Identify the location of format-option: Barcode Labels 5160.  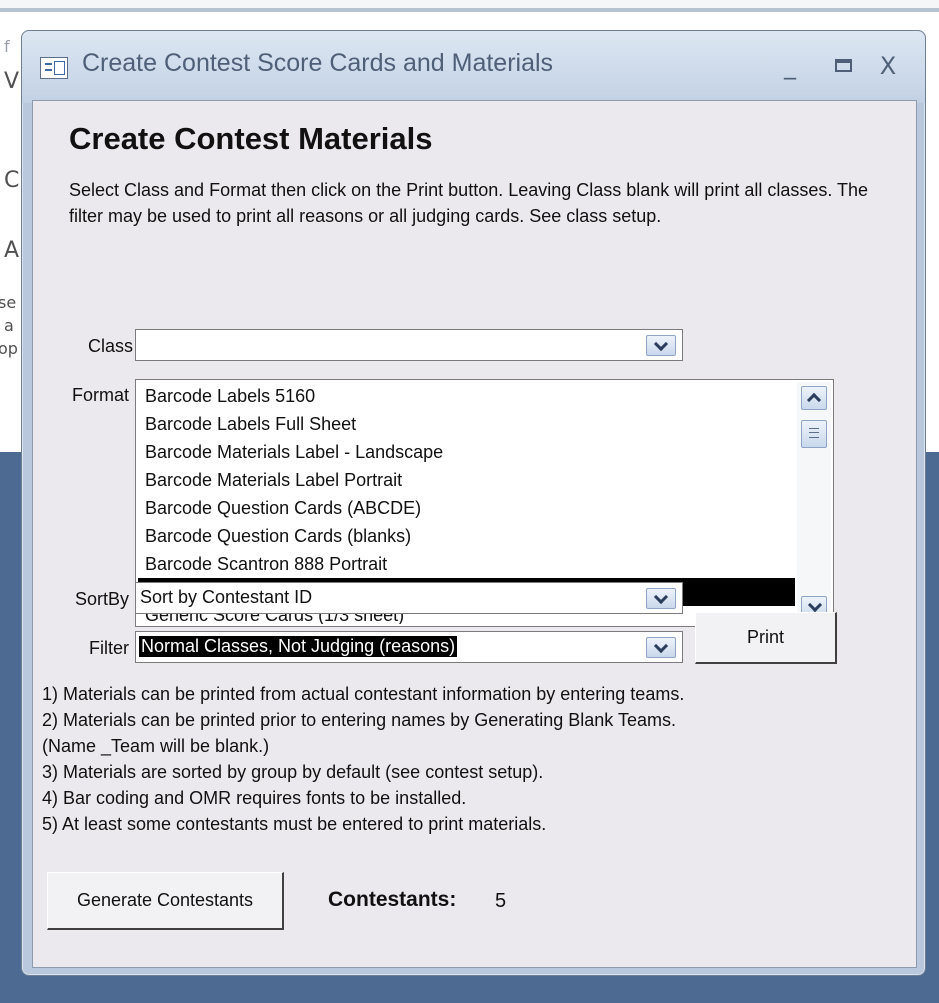
(466, 396).